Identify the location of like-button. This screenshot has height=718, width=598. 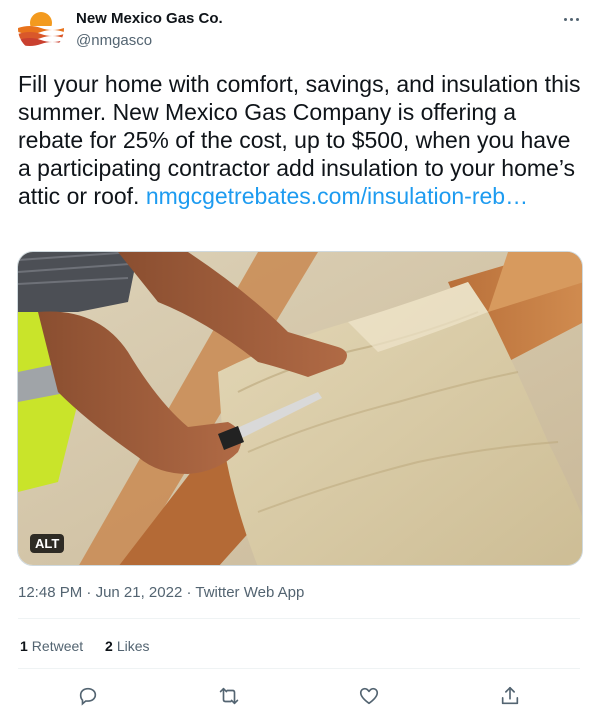
(369, 696).